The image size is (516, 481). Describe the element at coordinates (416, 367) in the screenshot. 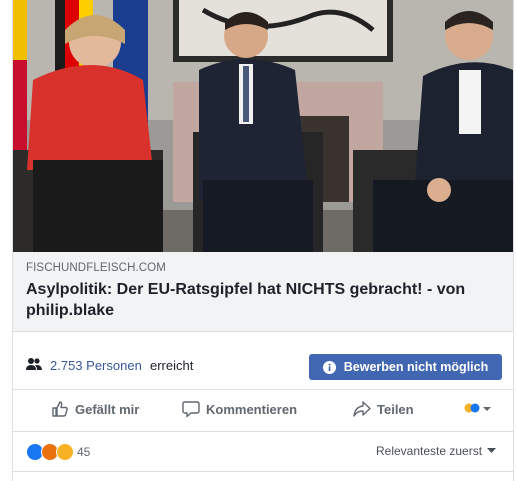

I see `boost-button-label: Bewerben nicht möglich` at that location.